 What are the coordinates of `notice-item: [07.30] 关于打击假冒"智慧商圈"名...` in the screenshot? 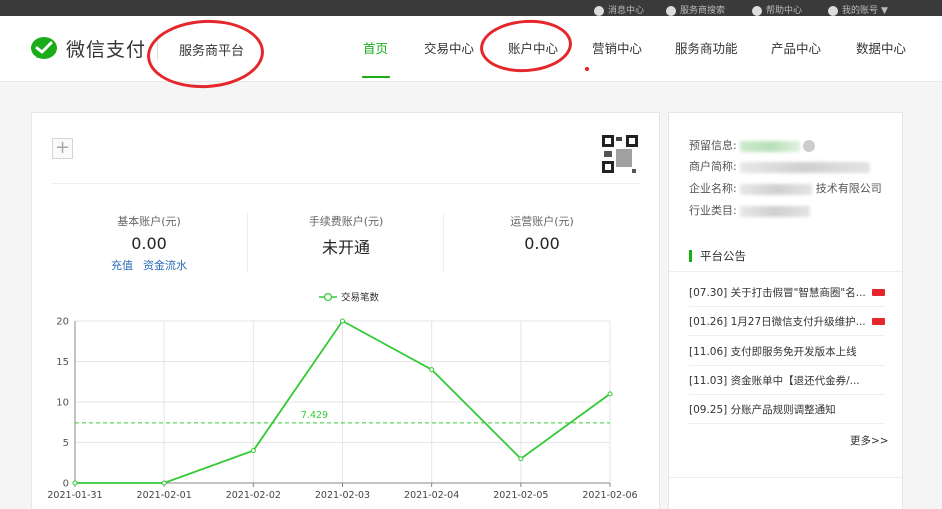 It's located at (787, 292).